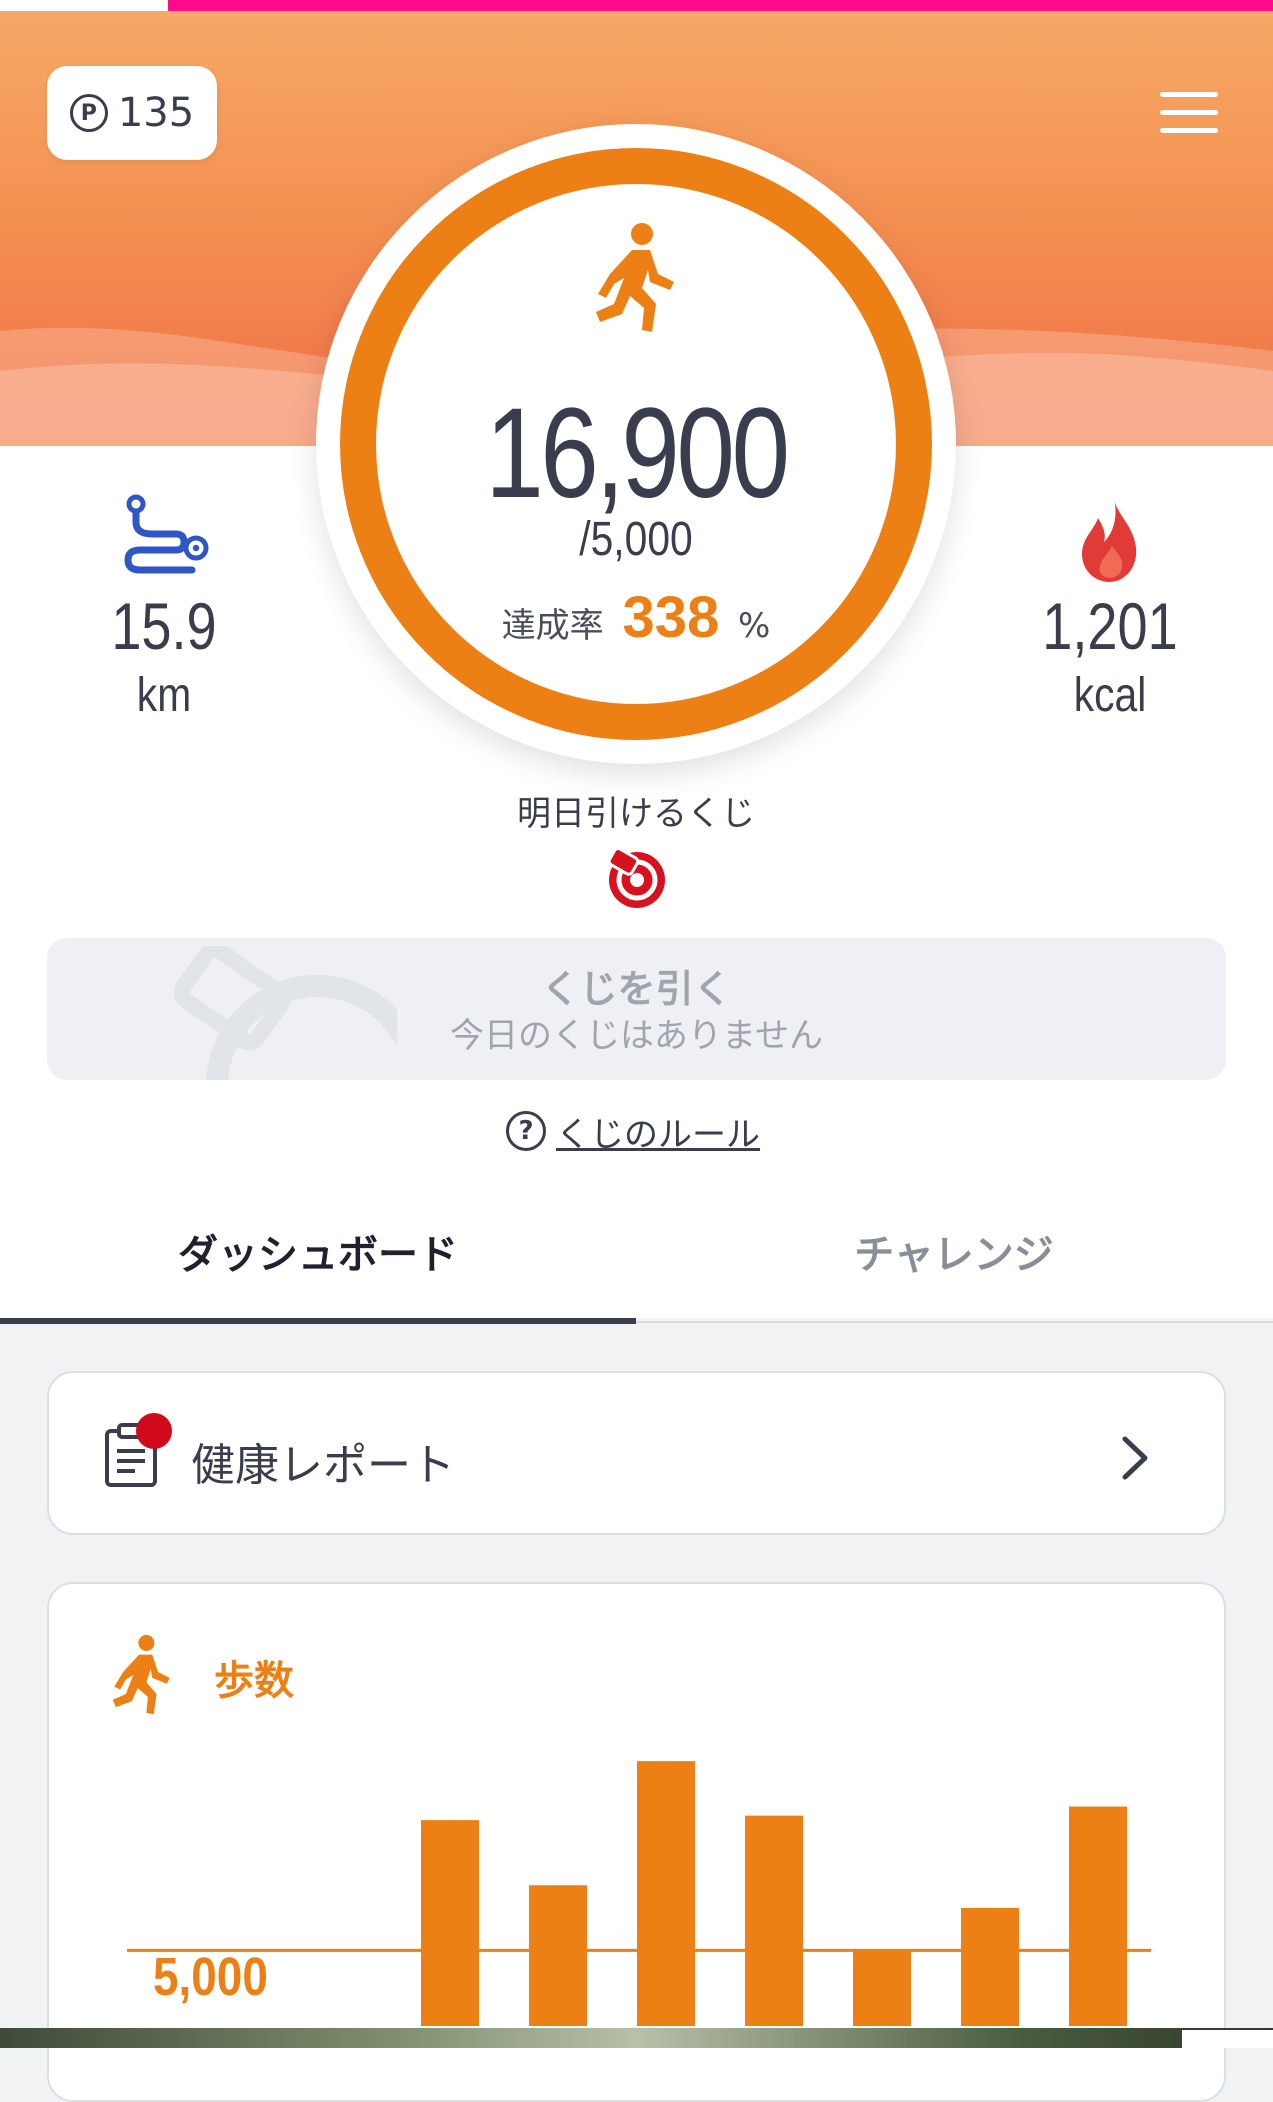  I want to click on status-progress-segment, so click(84, 5).